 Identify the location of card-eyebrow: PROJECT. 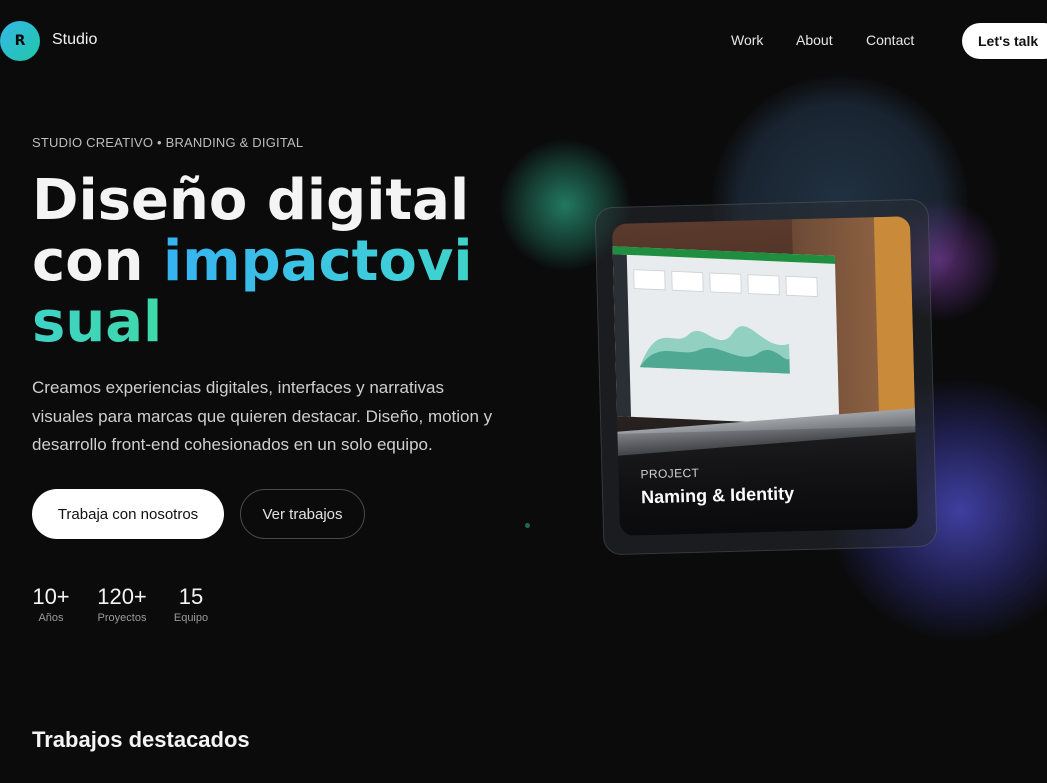
(670, 473).